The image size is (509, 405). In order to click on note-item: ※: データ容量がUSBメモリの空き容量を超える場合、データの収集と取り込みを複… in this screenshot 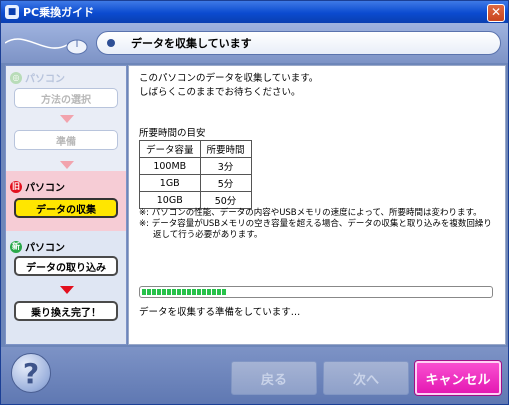, I will do `click(315, 229)`.